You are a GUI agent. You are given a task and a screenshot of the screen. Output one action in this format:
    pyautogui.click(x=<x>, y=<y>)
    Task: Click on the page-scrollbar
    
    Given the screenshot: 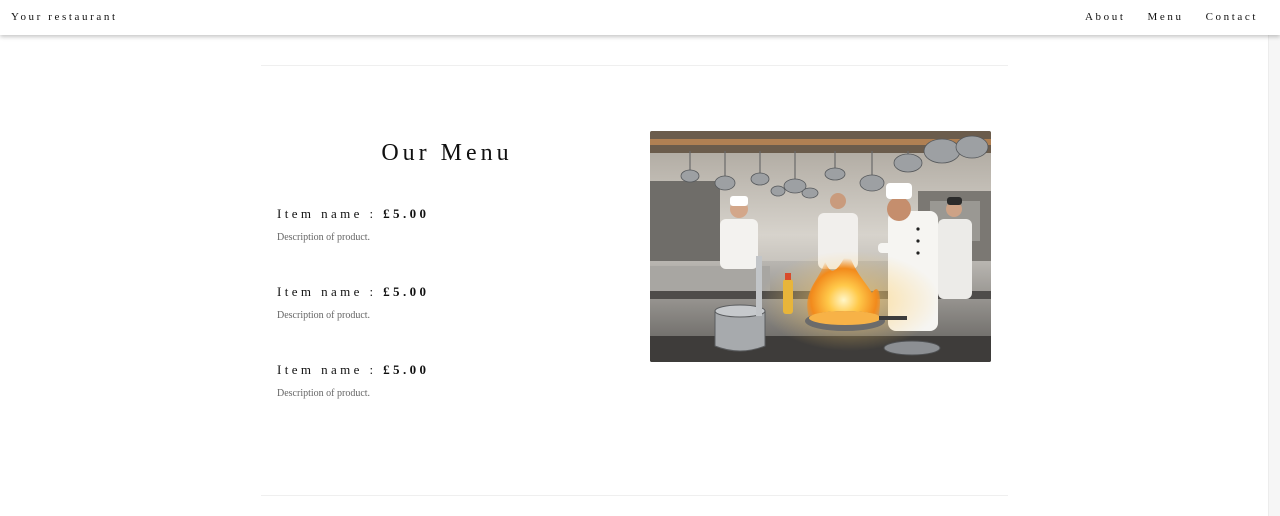 What is the action you would take?
    pyautogui.click(x=1274, y=258)
    